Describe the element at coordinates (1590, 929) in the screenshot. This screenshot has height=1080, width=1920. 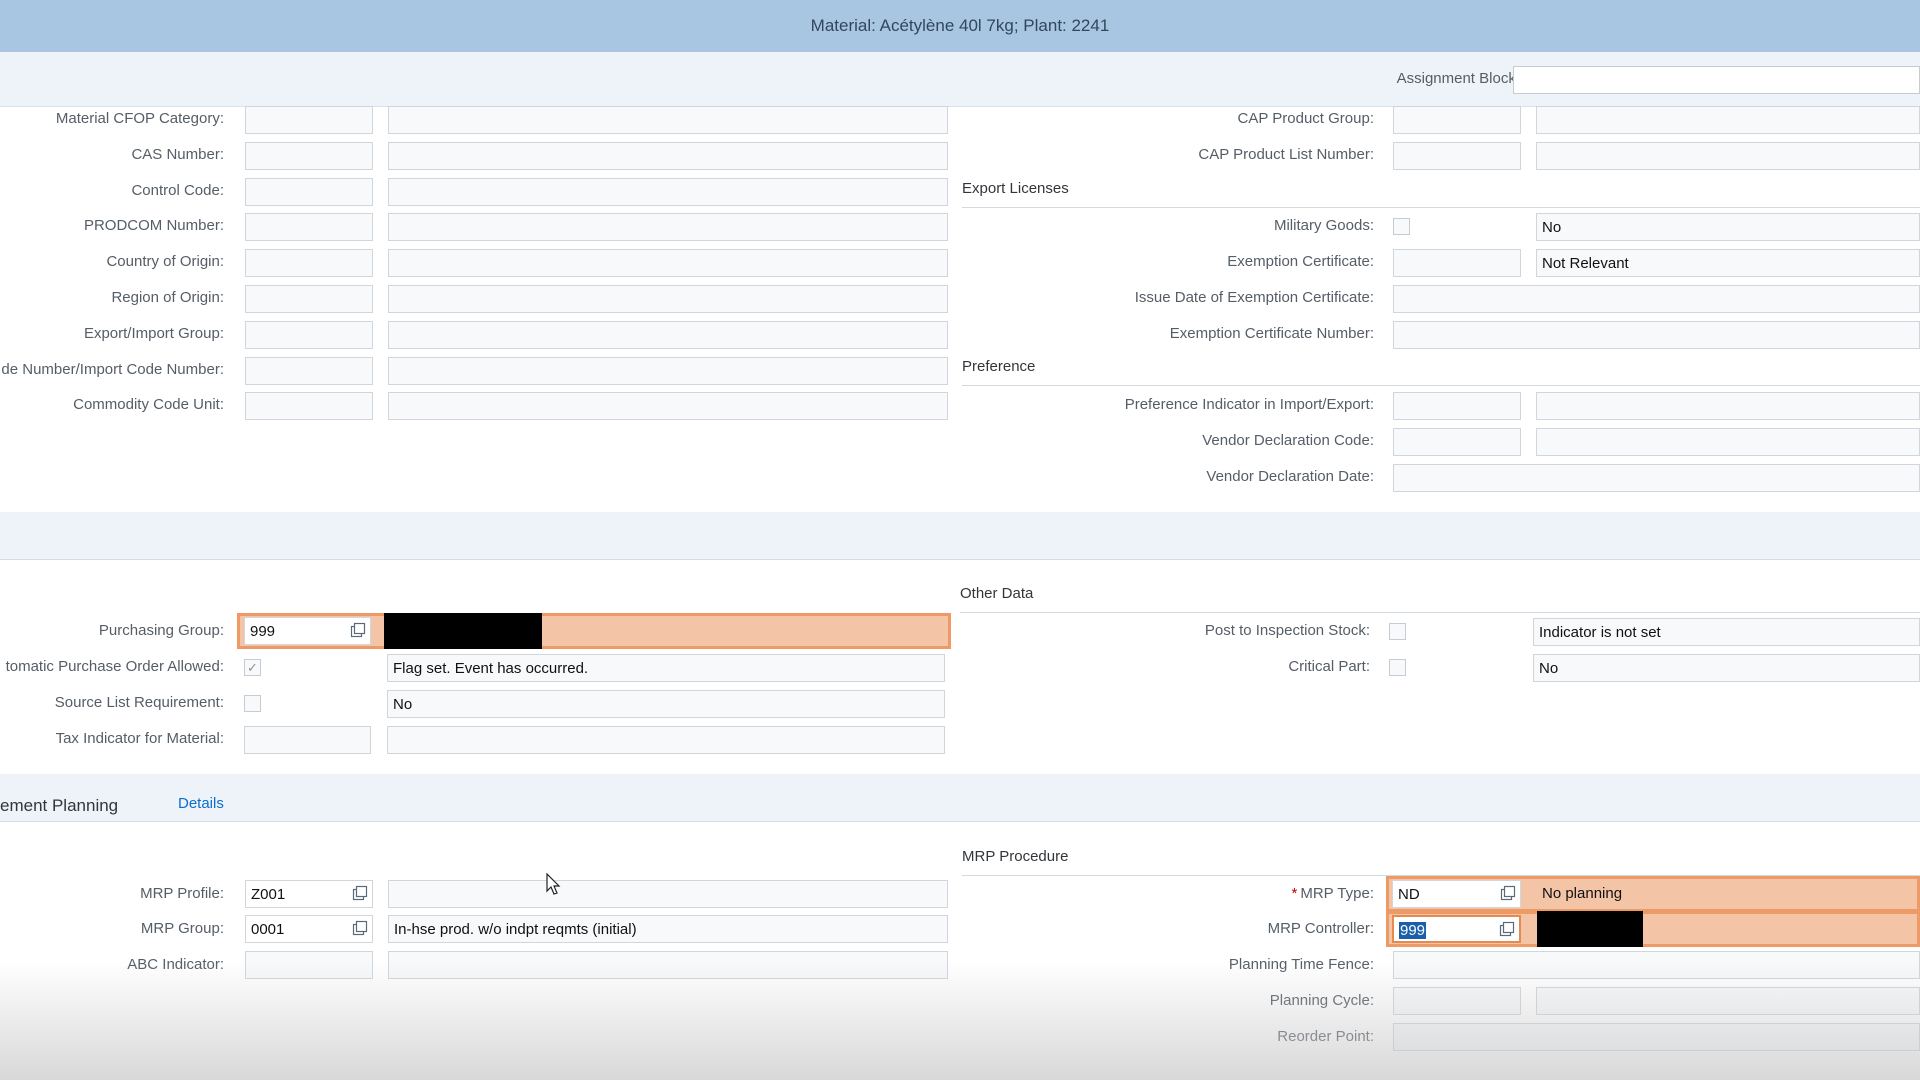
I see `redacted-mrp-controller-desc` at that location.